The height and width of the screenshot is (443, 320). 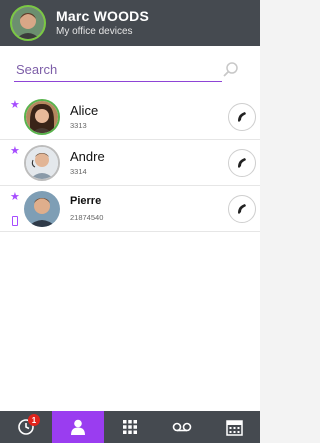 What do you see at coordinates (86, 201) in the screenshot?
I see `contact-name: Pierre` at bounding box center [86, 201].